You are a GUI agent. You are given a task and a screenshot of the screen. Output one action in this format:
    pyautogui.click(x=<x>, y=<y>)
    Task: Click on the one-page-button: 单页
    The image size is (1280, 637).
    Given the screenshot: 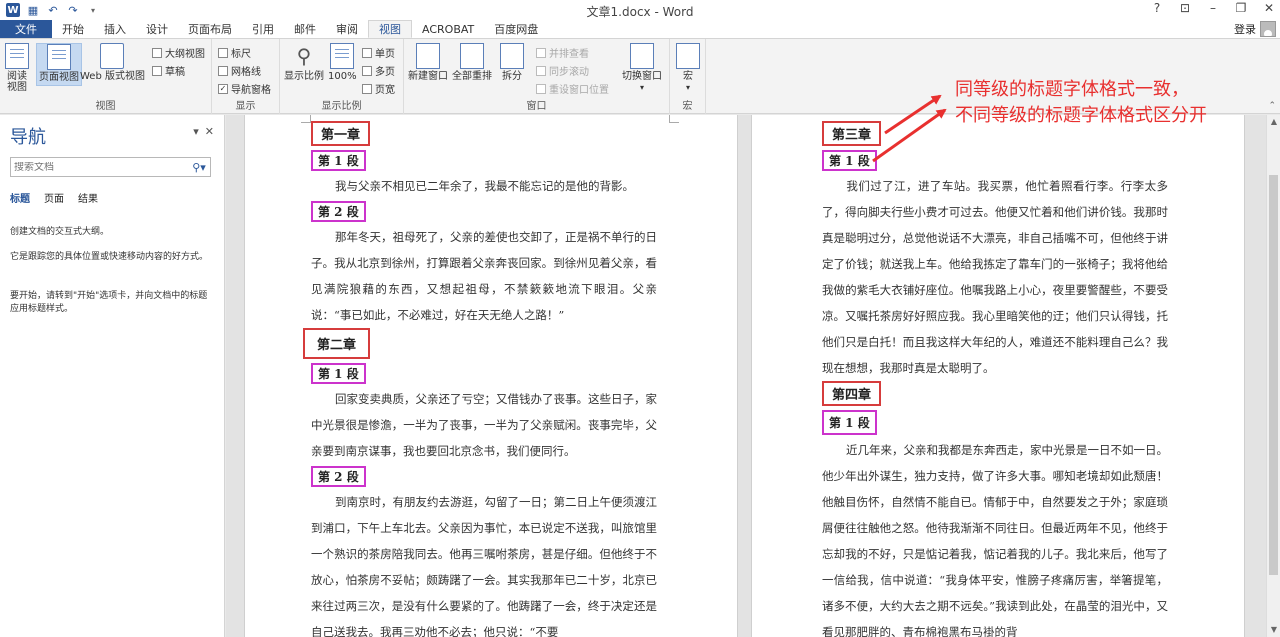 What is the action you would take?
    pyautogui.click(x=378, y=52)
    